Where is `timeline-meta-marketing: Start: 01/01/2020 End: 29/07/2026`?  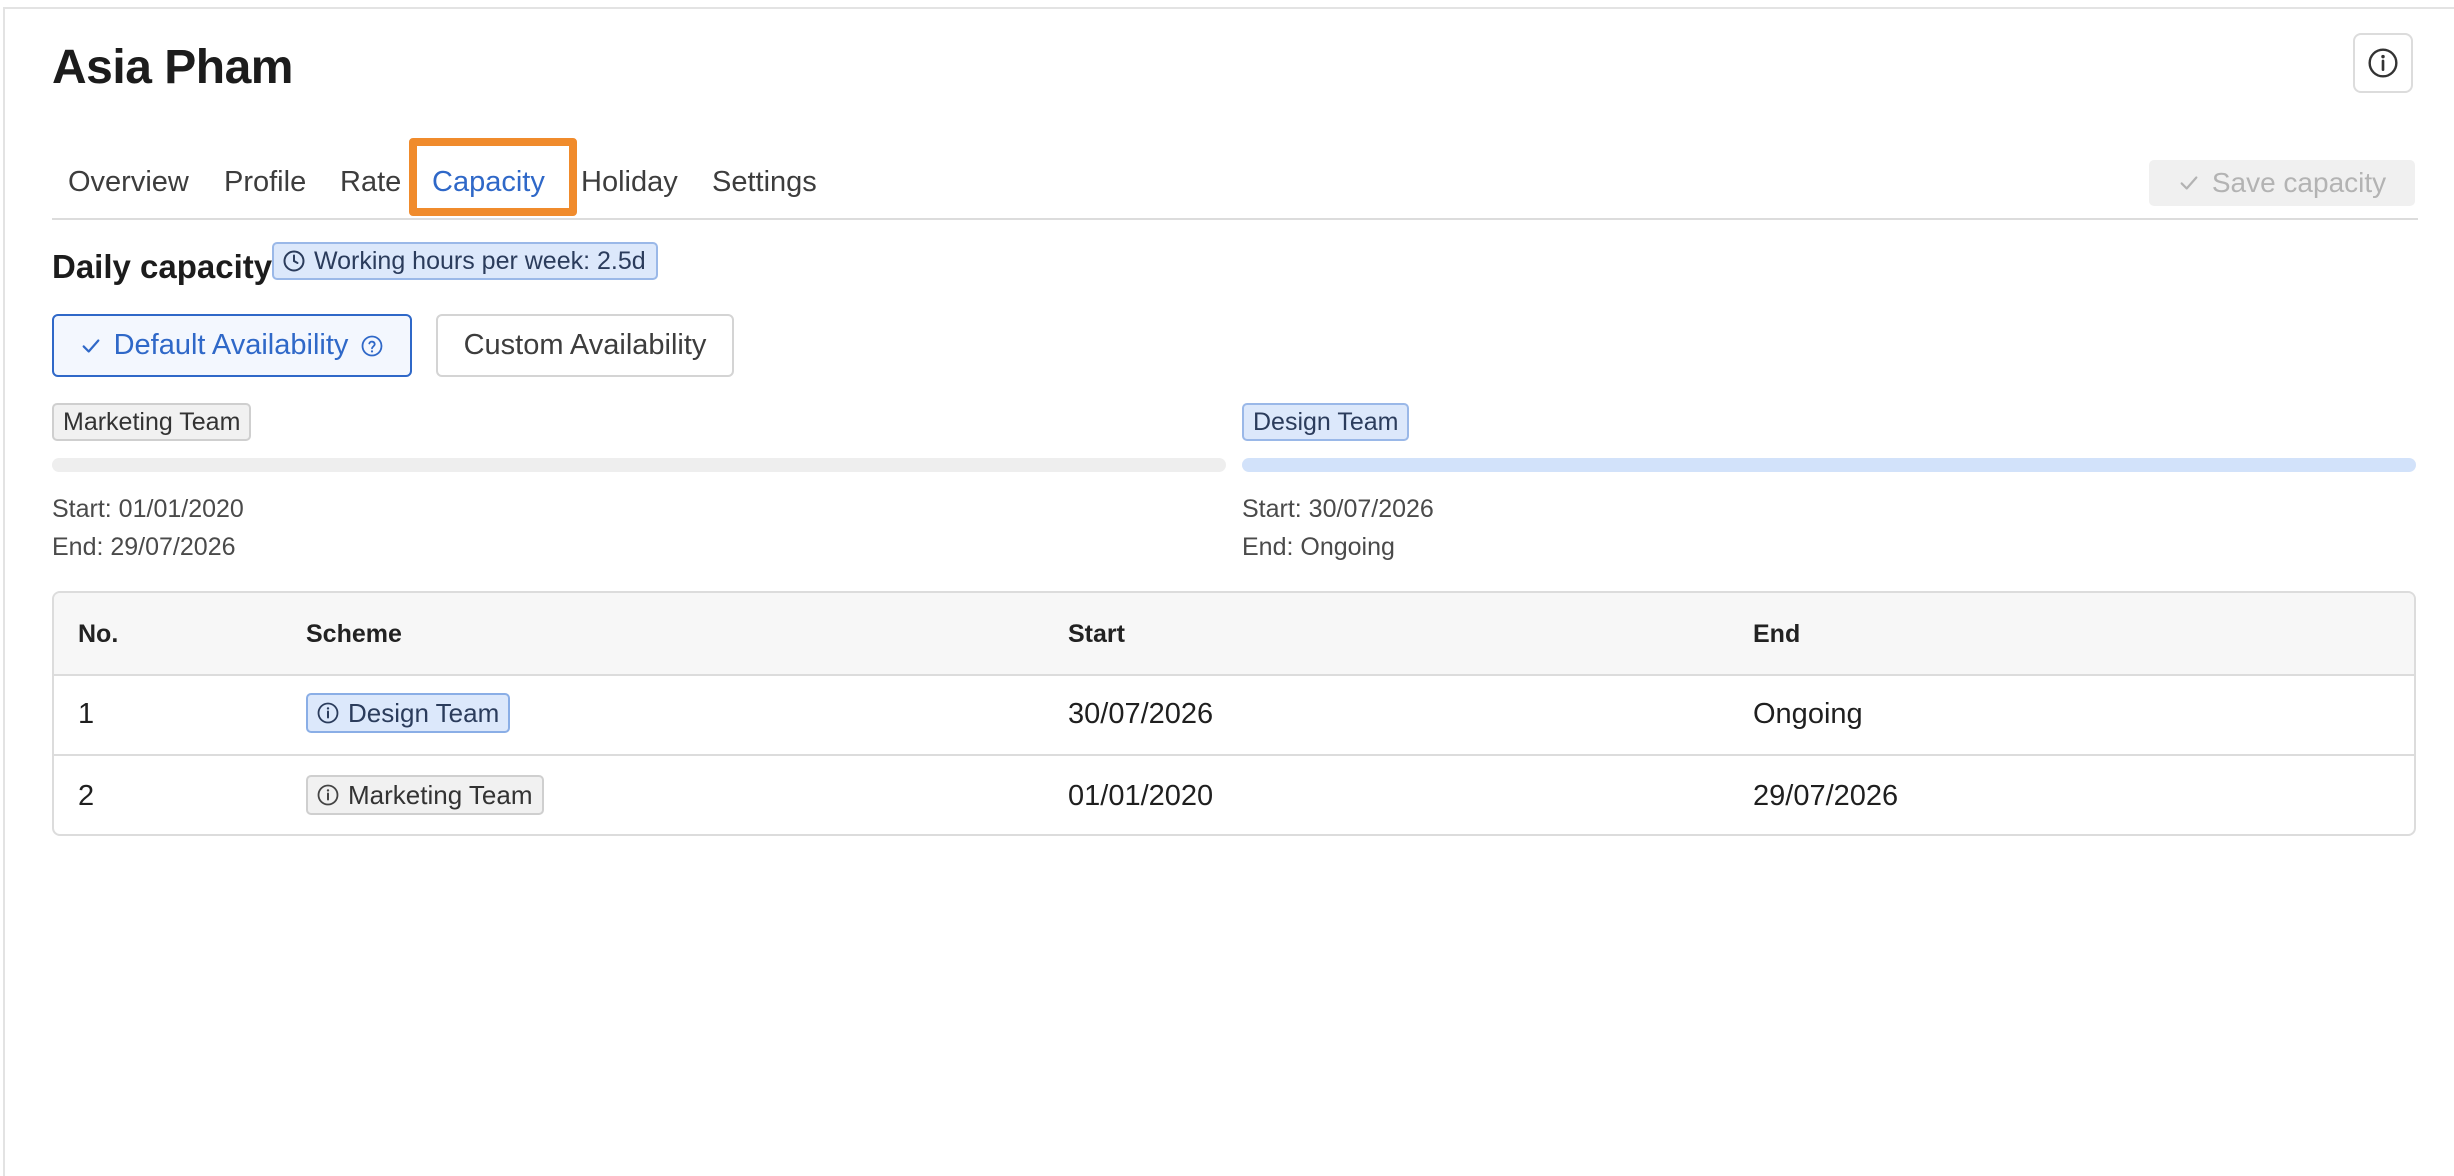
timeline-meta-marketing: Start: 01/01/2020 End: 29/07/2026 is located at coordinates (148, 528).